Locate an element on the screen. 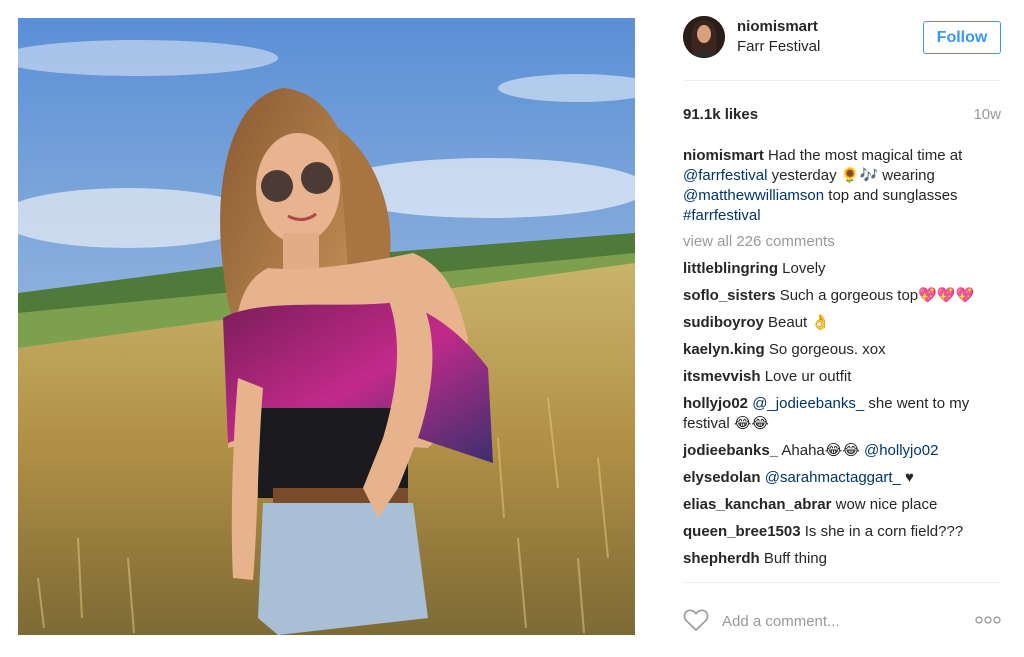  comment-text: Buff thing is located at coordinates (793, 558).